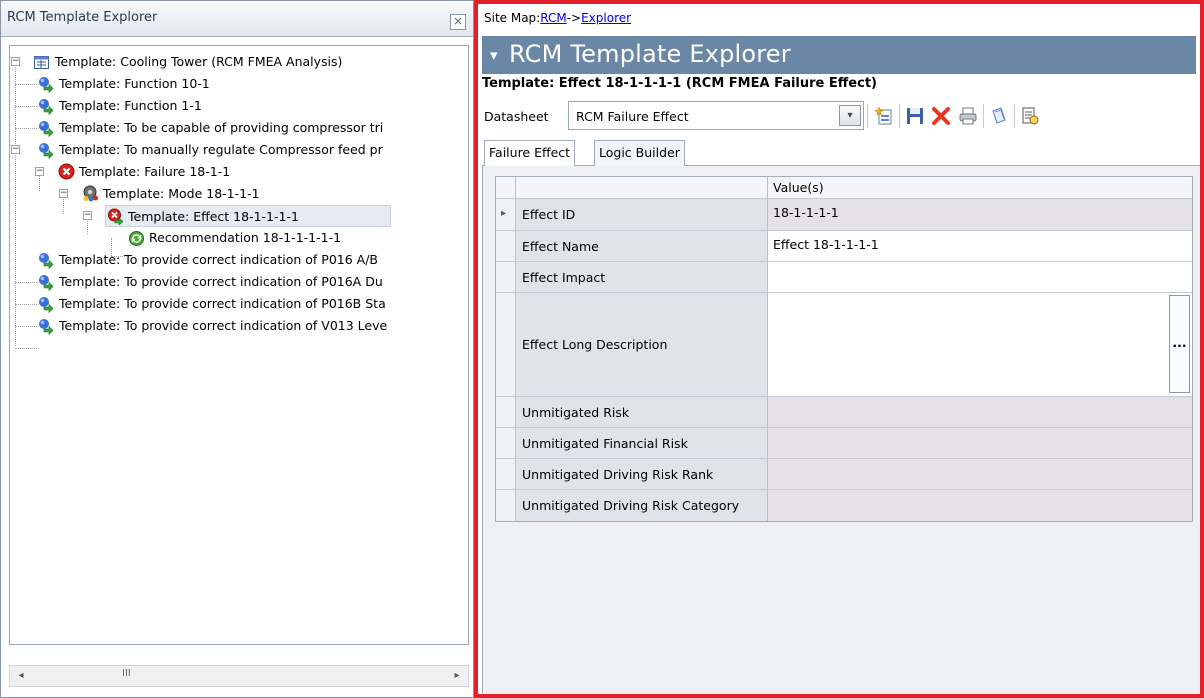 The height and width of the screenshot is (698, 1204). What do you see at coordinates (980, 505) in the screenshot?
I see `field-value-unmitigated-driving-risk-category` at bounding box center [980, 505].